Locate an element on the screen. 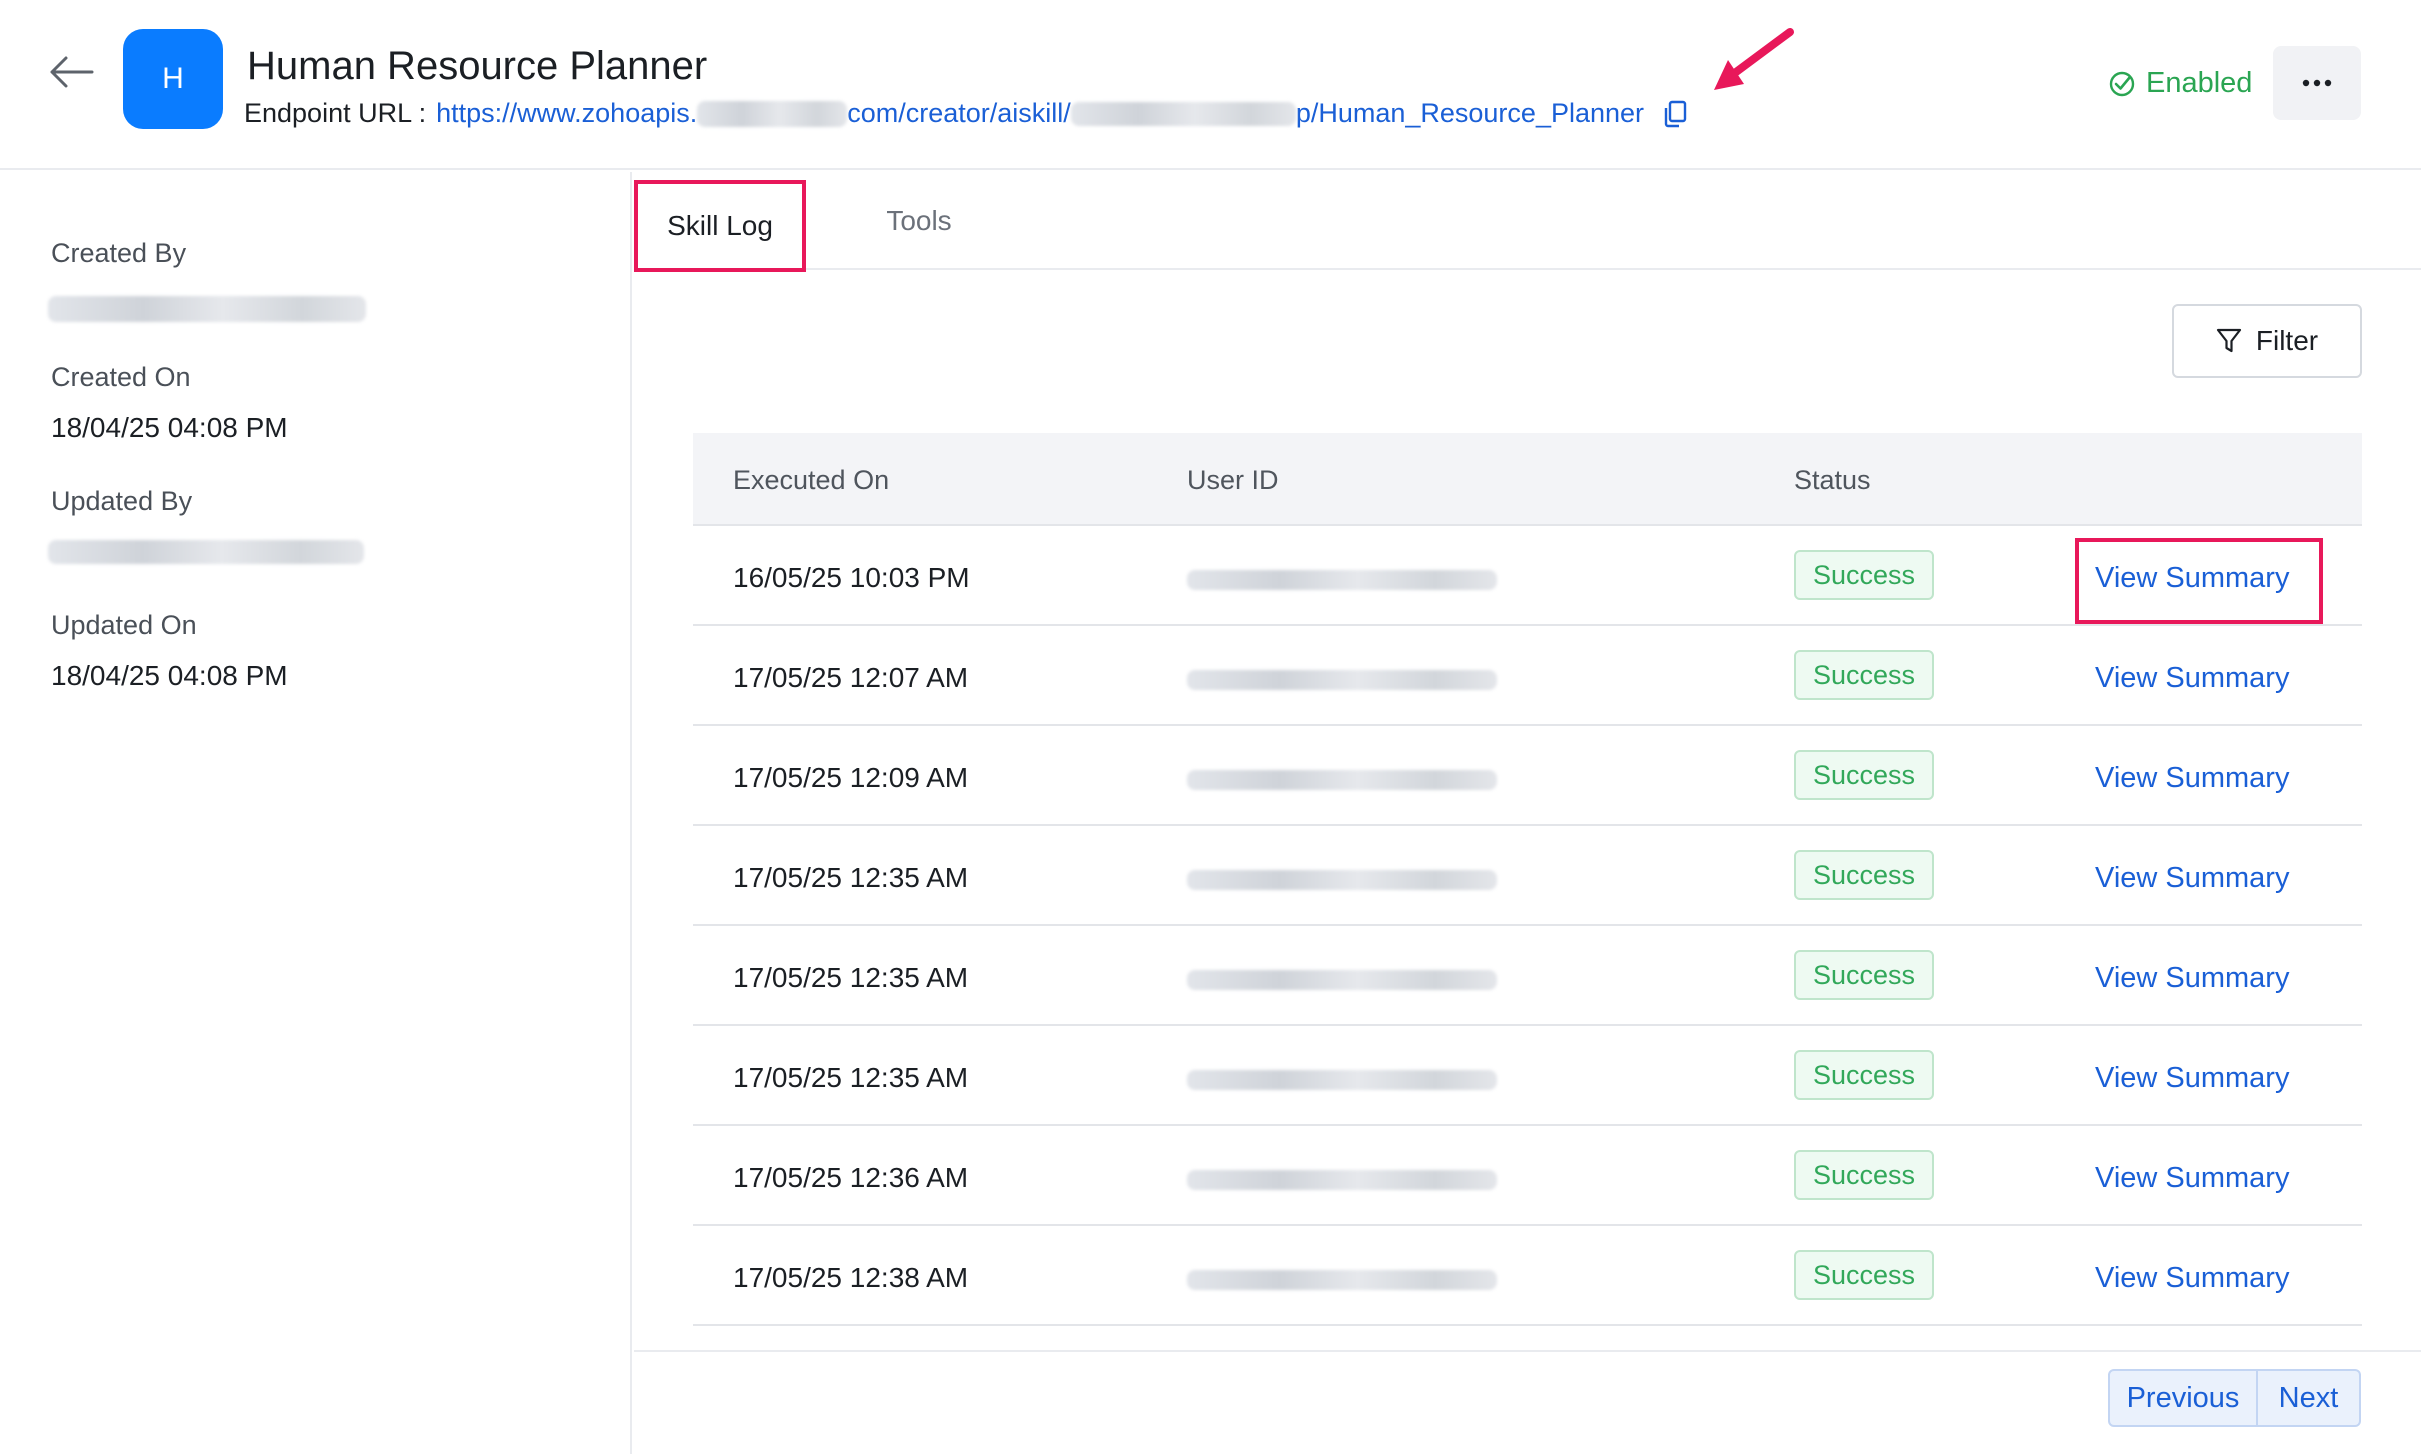 The width and height of the screenshot is (2421, 1454). more-dots-icon is located at coordinates (2317, 83).